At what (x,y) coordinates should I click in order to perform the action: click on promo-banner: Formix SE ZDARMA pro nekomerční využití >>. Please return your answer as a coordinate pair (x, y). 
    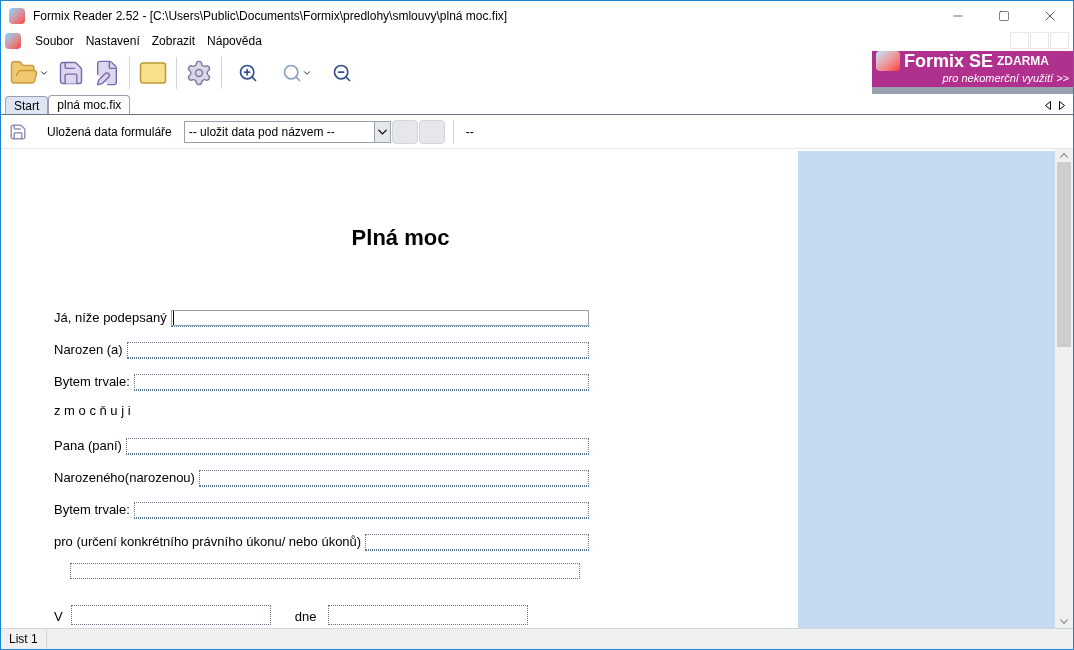
    Looking at the image, I should click on (972, 72).